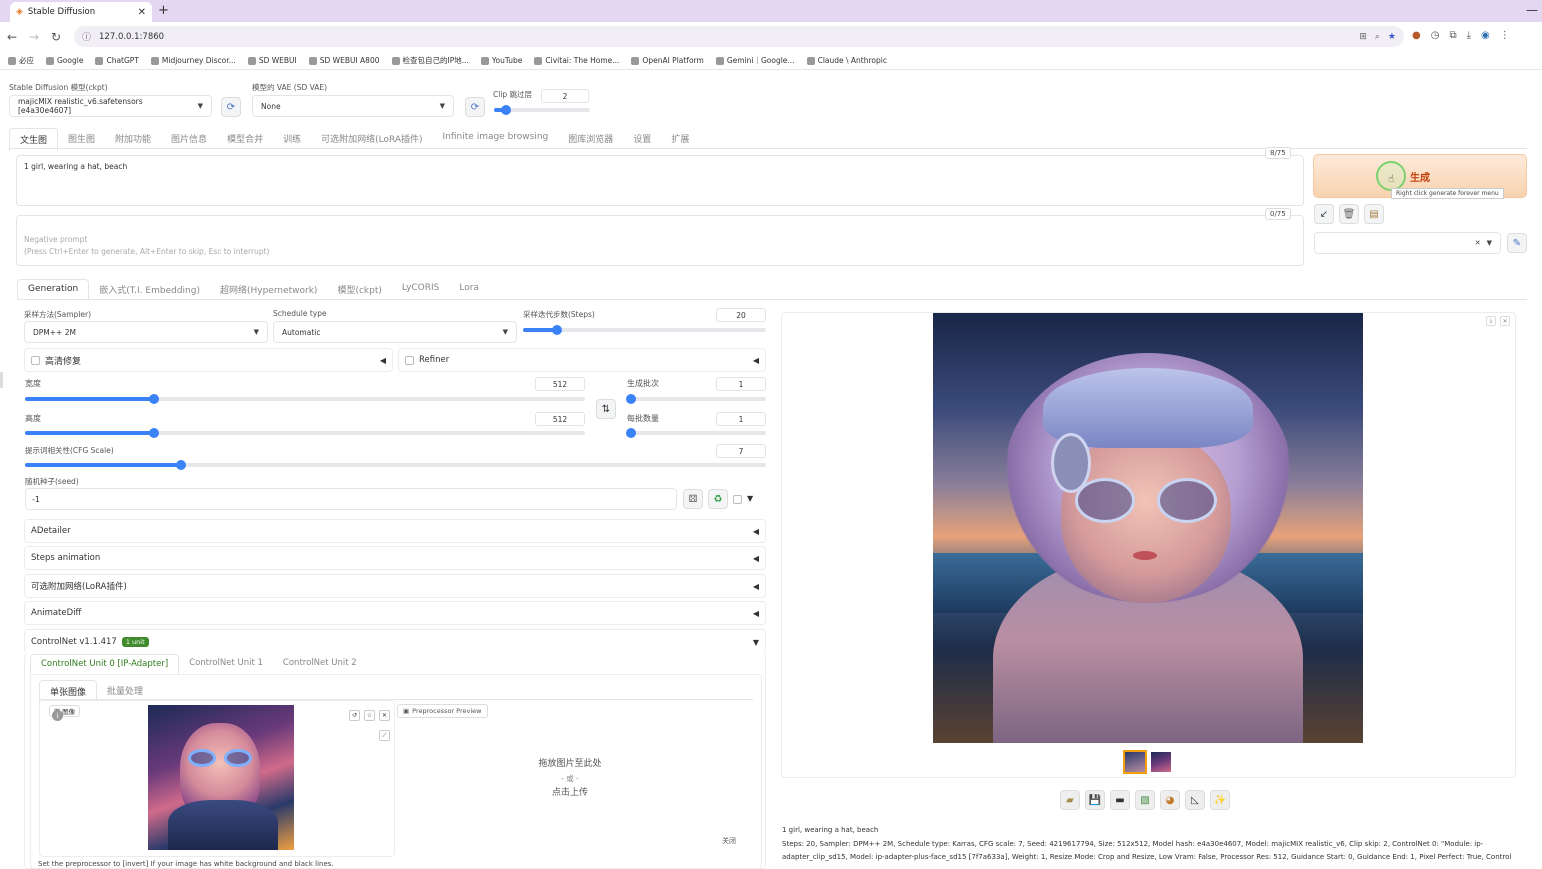  Describe the element at coordinates (846, 60) in the screenshot. I see `bookmark-item: Claude \ Anthropic` at that location.